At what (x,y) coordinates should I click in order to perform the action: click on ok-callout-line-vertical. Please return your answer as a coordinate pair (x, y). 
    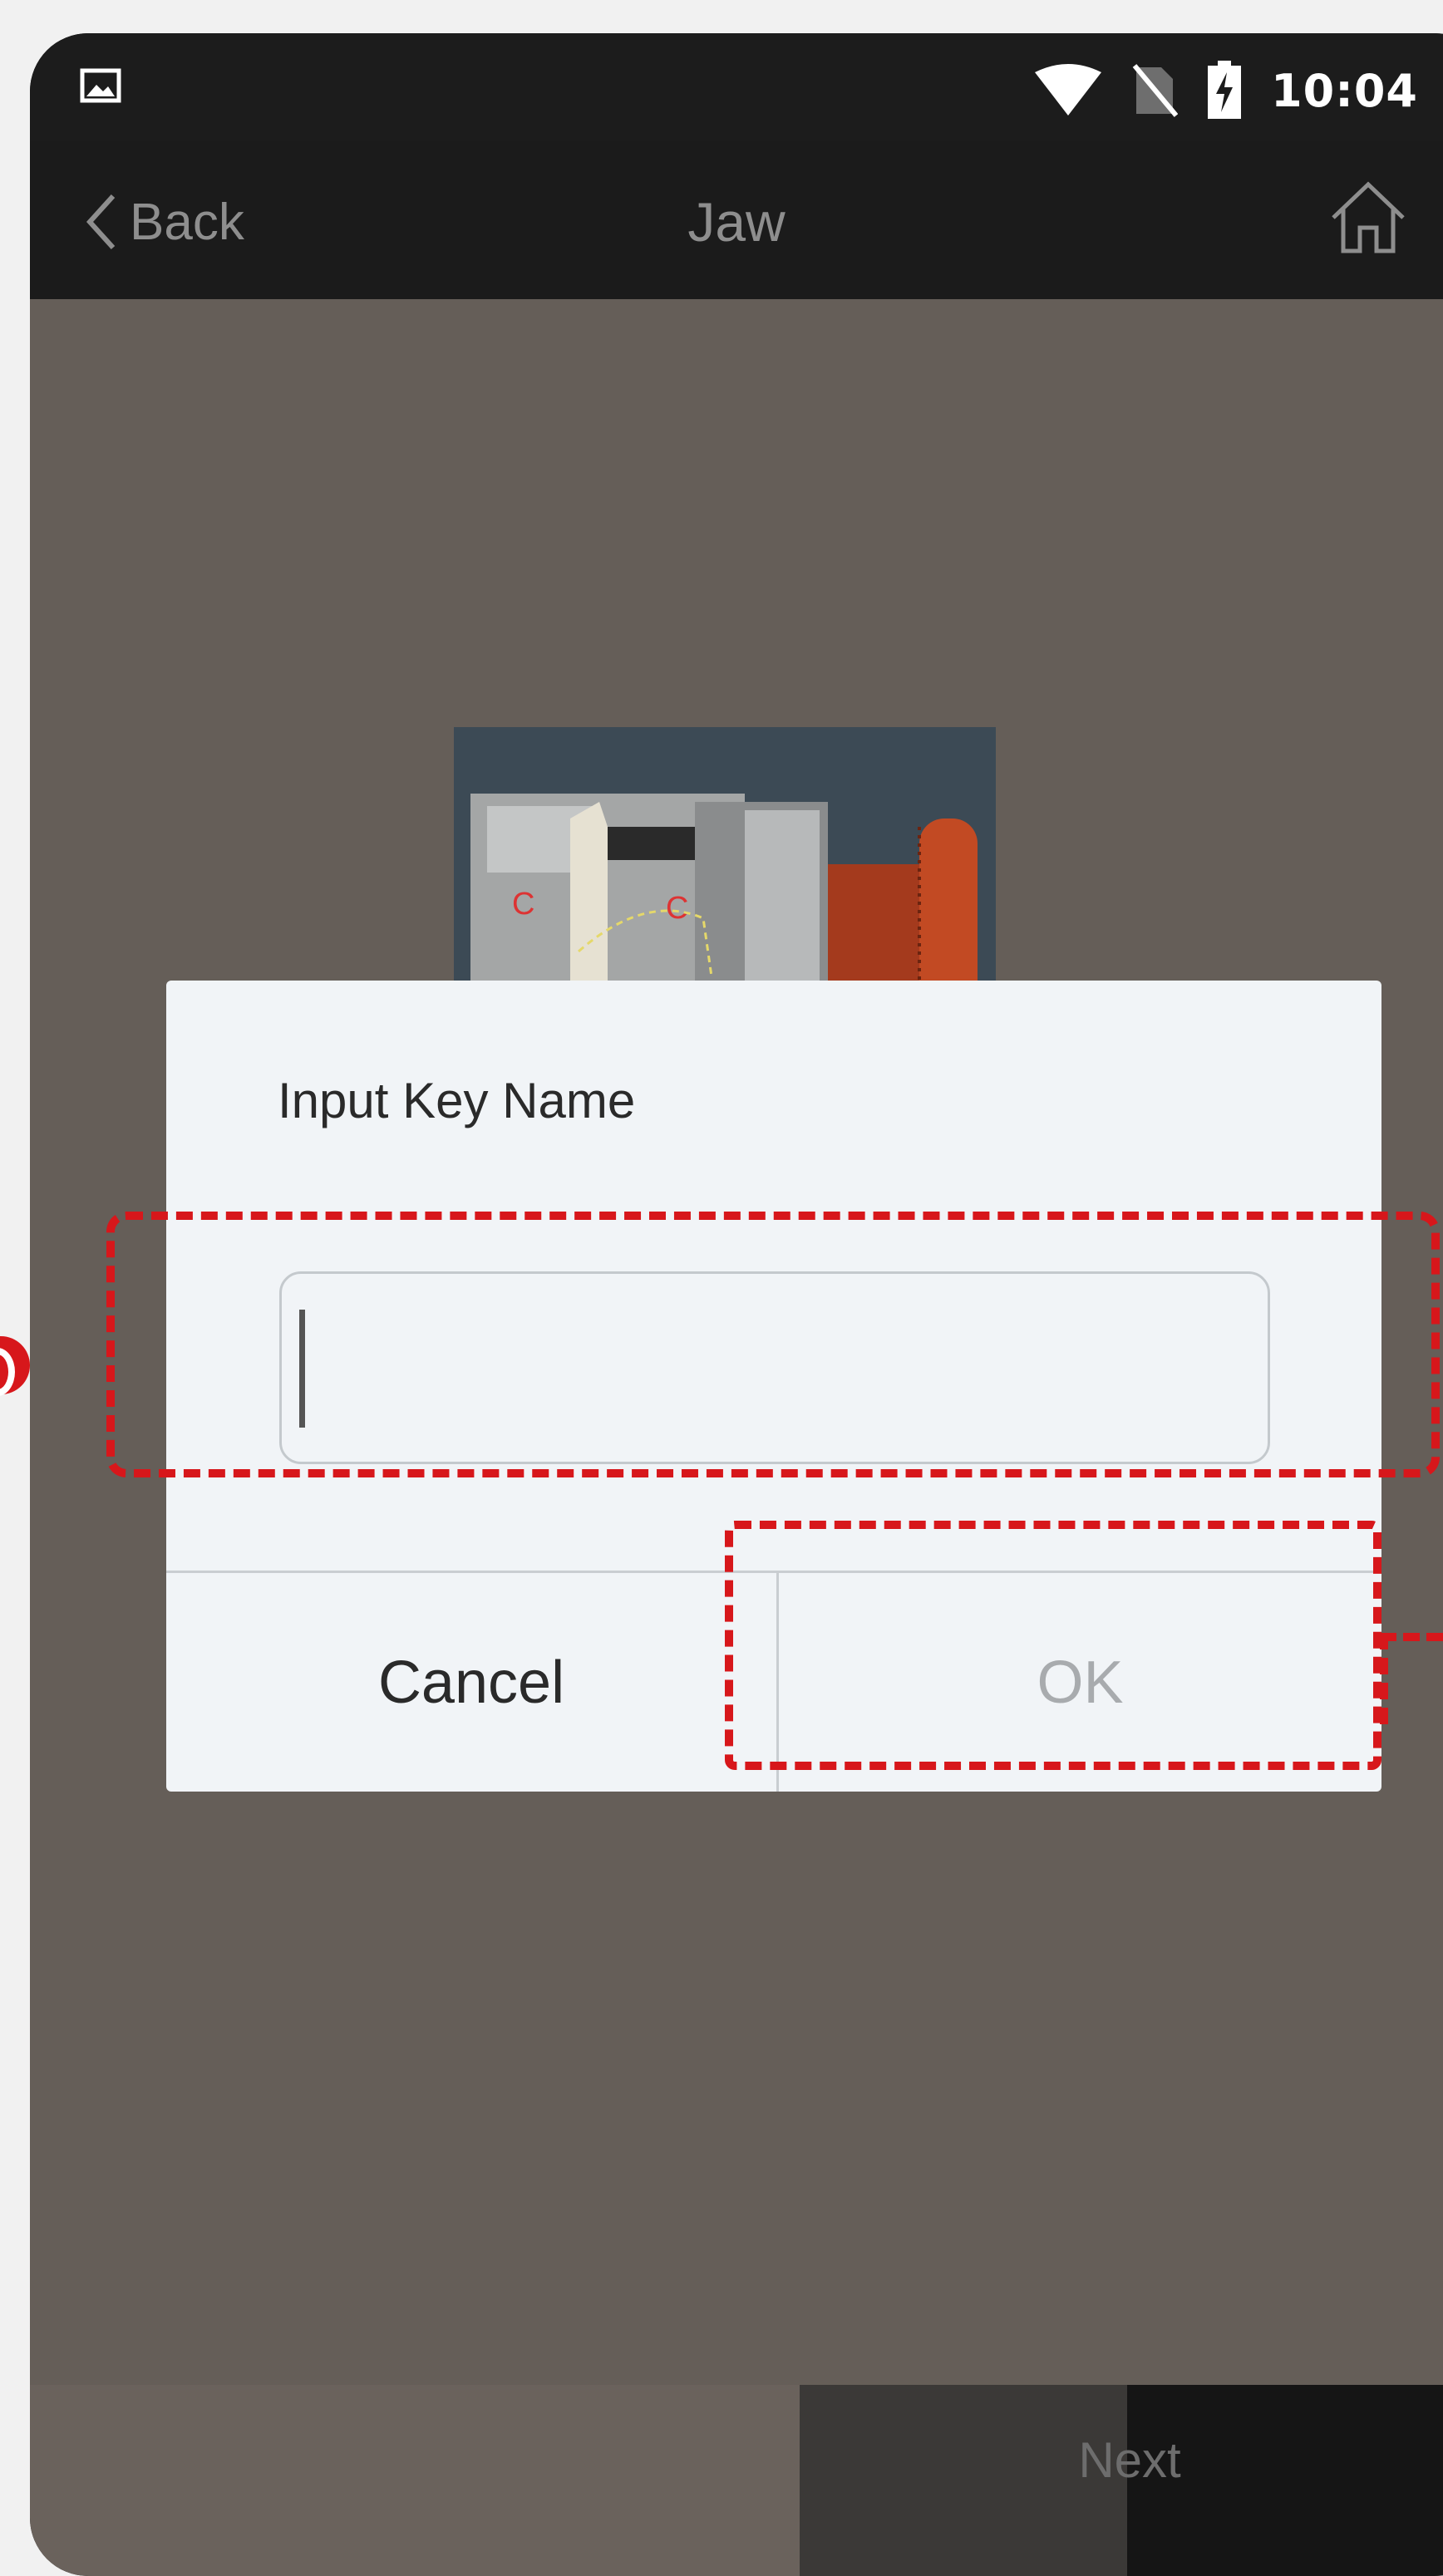
    Looking at the image, I should click on (1384, 1678).